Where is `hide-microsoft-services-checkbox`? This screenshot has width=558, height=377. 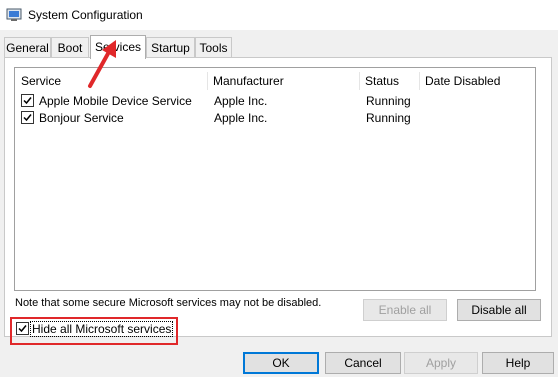
hide-microsoft-services-checkbox is located at coordinates (22, 328).